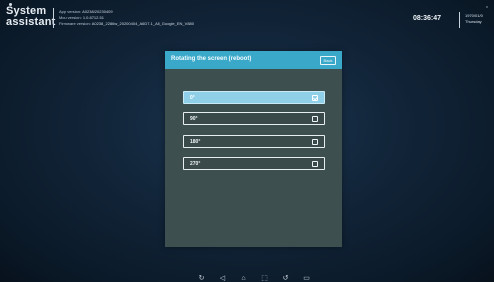  I want to click on checkmark-icon, so click(315, 98).